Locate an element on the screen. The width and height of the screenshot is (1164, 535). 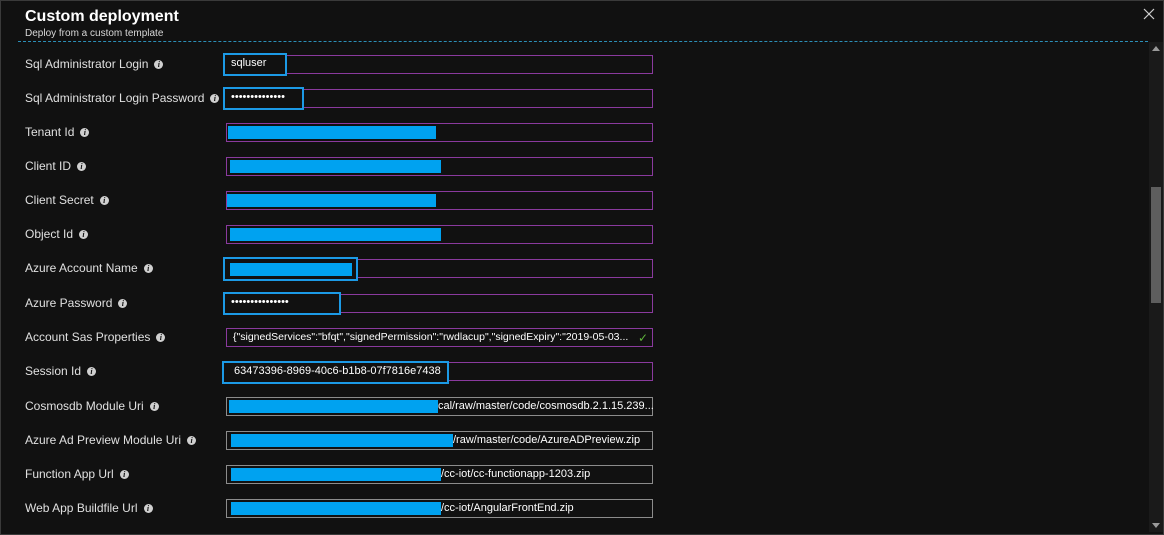
client-id-input is located at coordinates (439, 166).